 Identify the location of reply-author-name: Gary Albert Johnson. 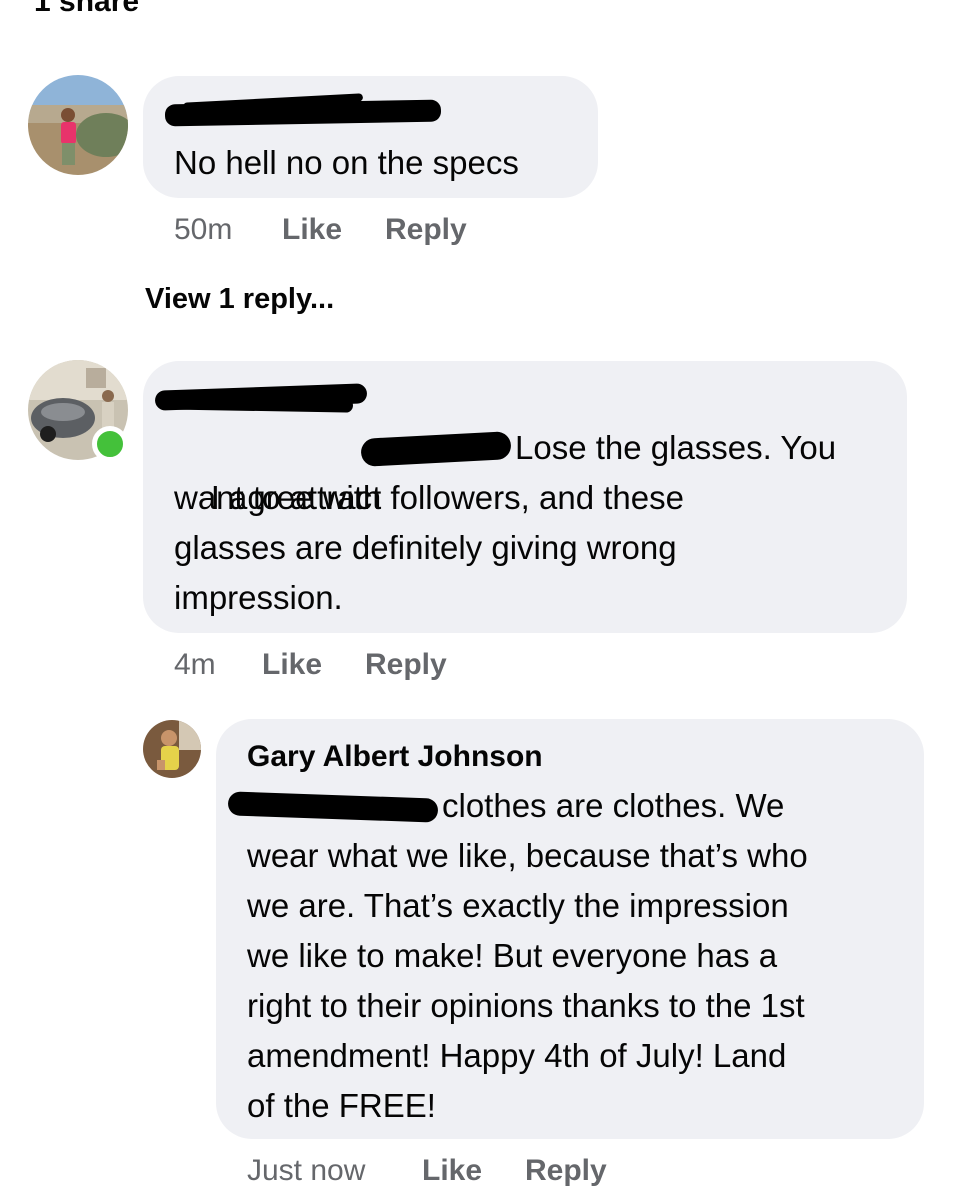
(395, 757).